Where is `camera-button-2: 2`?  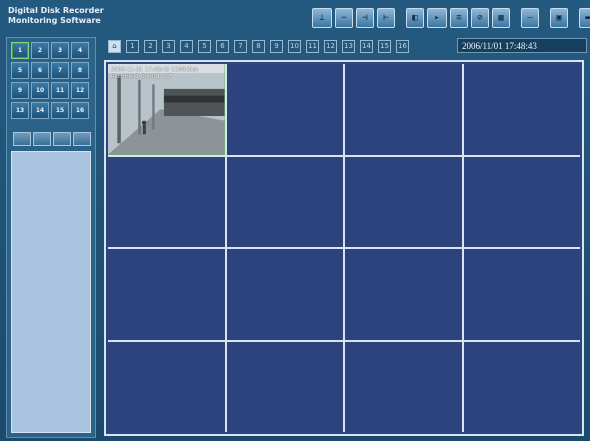 camera-button-2: 2 is located at coordinates (40, 50).